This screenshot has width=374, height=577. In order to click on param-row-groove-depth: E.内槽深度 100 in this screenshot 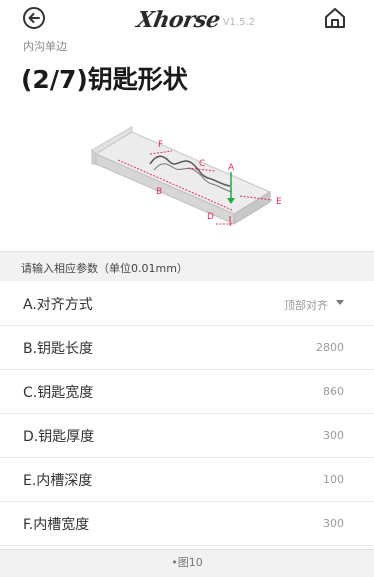, I will do `click(187, 480)`.